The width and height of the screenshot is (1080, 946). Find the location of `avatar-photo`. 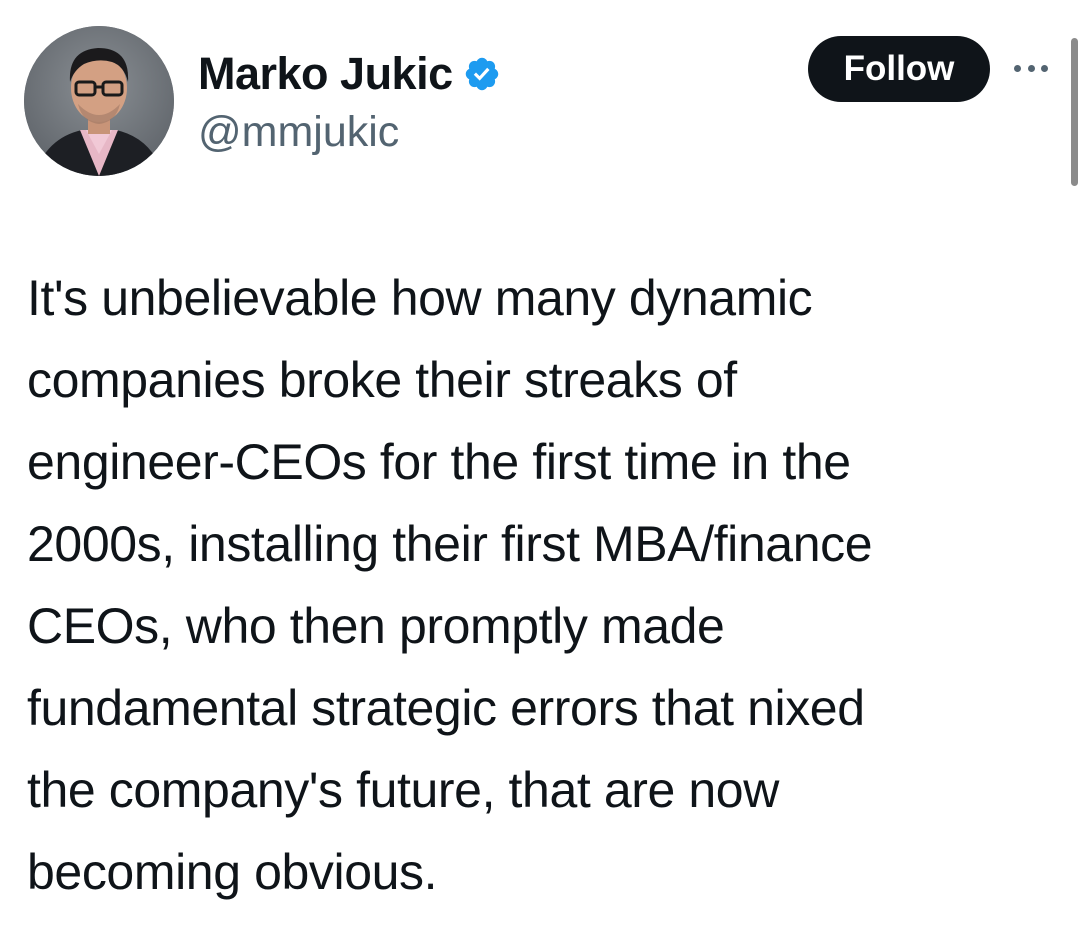

avatar-photo is located at coordinates (99, 101).